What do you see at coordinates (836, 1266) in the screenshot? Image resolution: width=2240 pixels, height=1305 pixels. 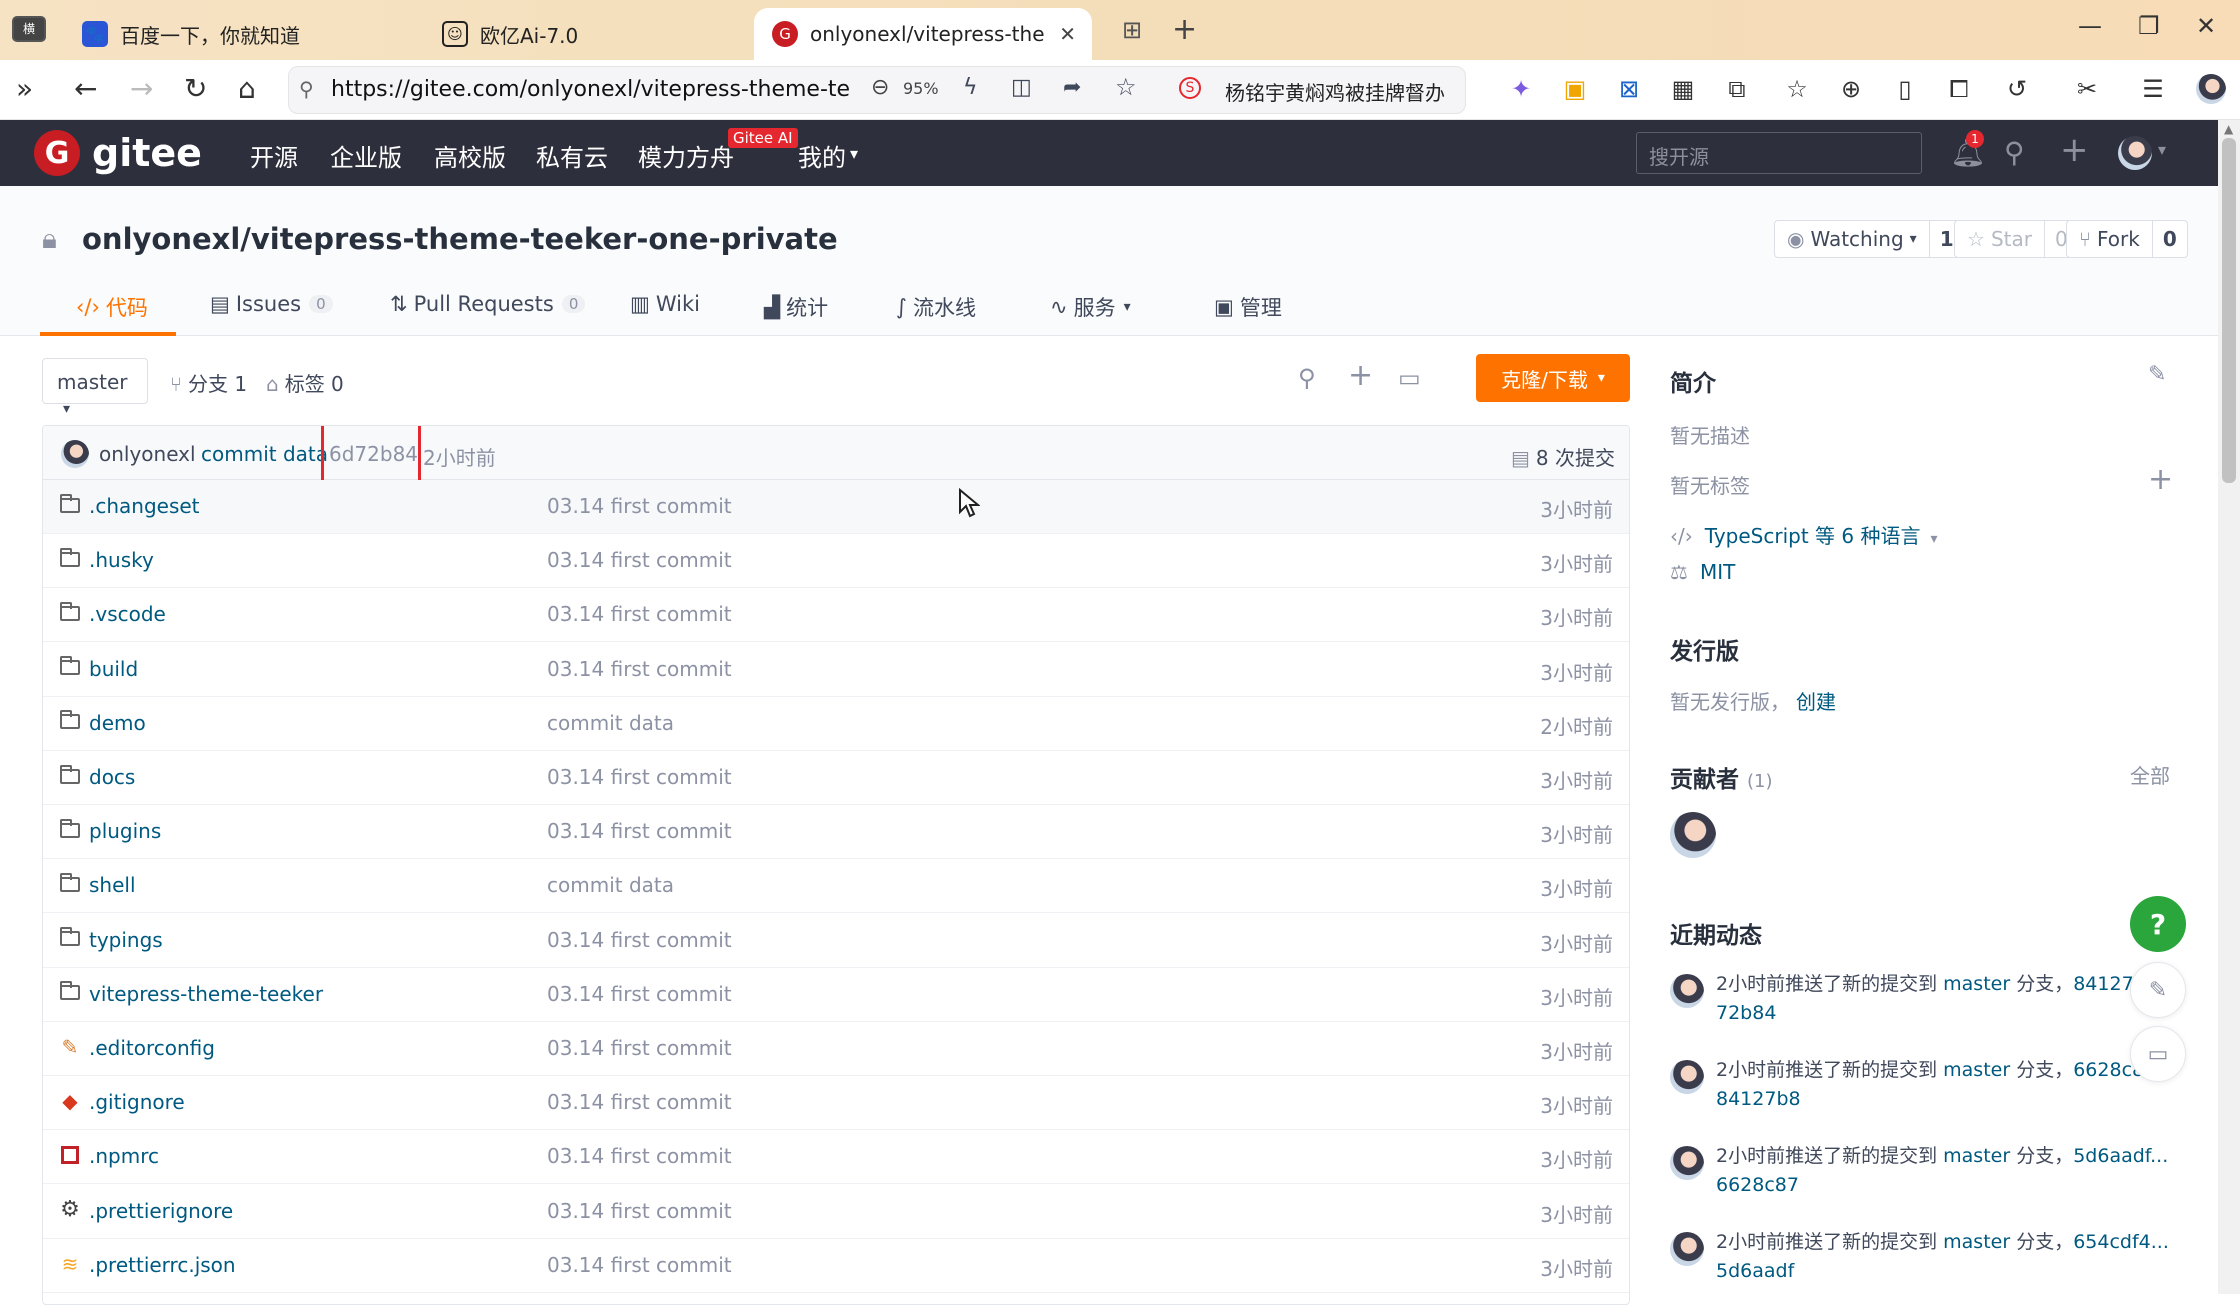 I see `file-row: ≋ .prettierrc.json 03.14 first commit 3小时前` at bounding box center [836, 1266].